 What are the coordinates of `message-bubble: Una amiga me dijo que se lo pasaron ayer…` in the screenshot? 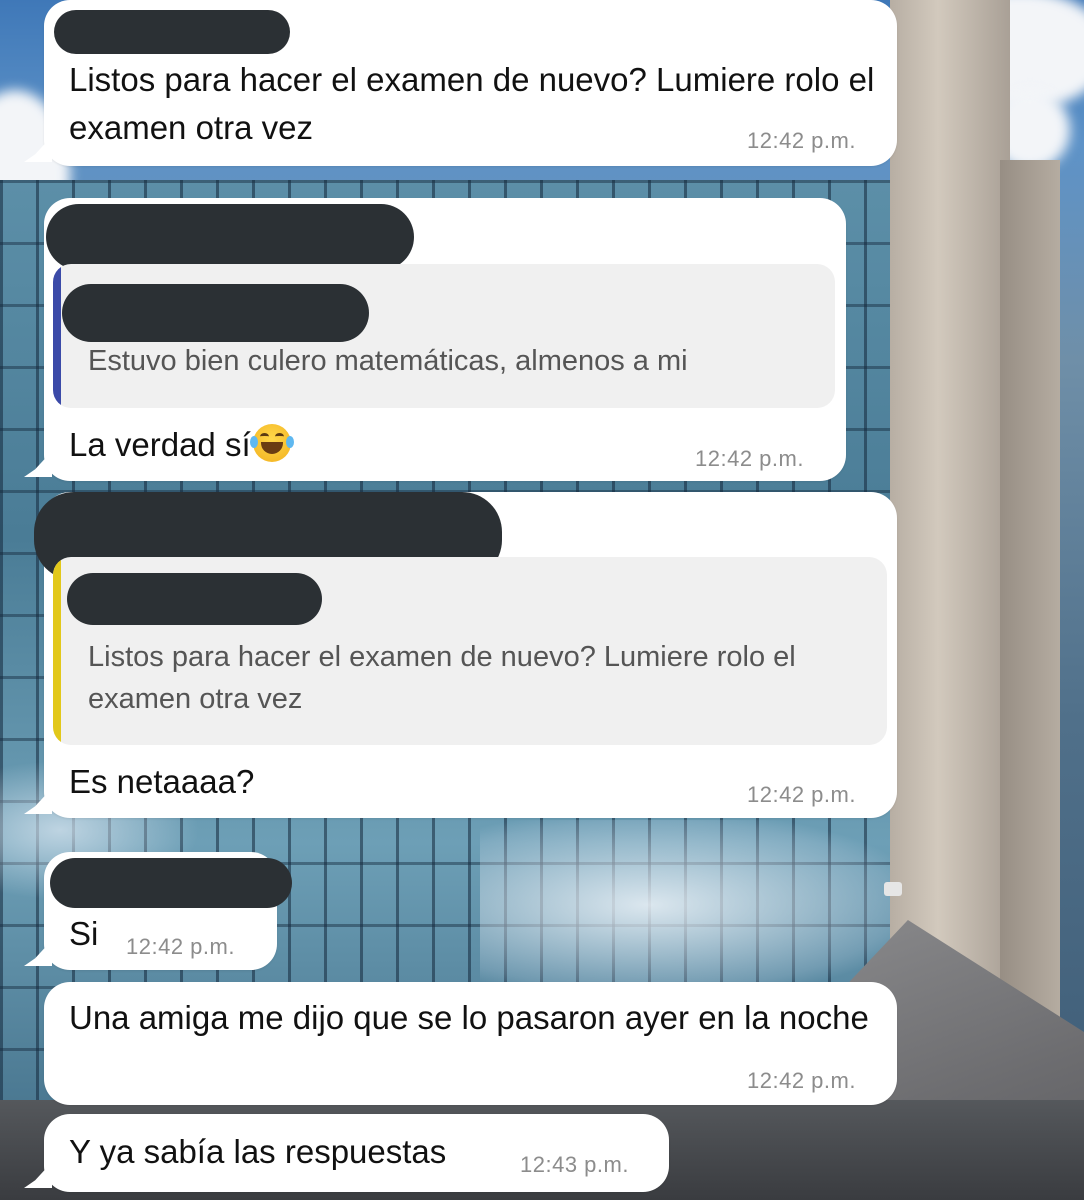 It's located at (470, 1043).